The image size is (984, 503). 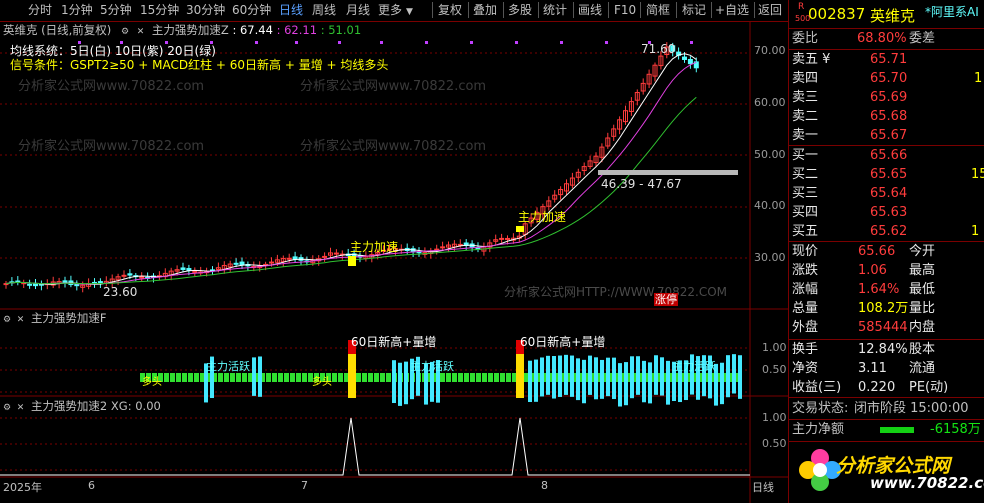 I want to click on buy-level-row: 买四 65.63, so click(x=886, y=213).